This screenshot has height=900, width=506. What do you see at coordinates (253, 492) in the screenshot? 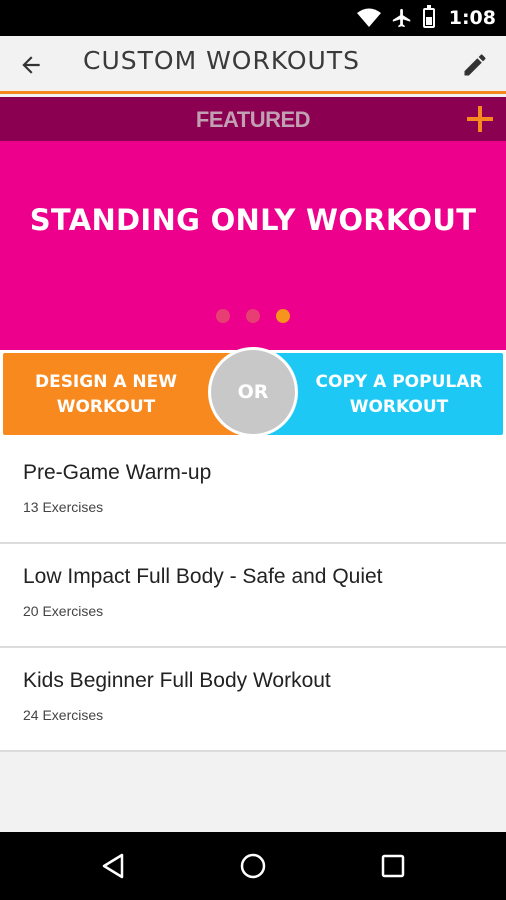
I see `list-item: Pre-Game Warm-up 13 Exercises` at bounding box center [253, 492].